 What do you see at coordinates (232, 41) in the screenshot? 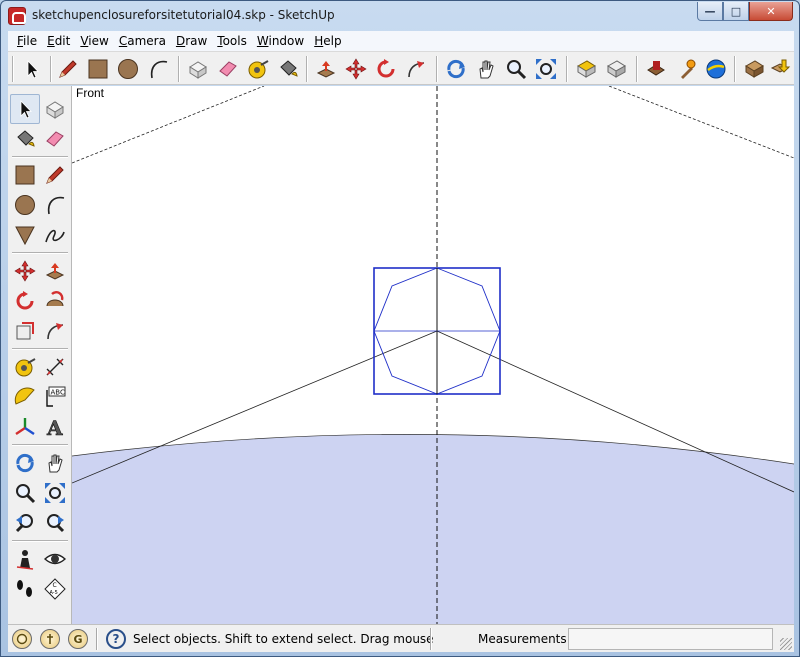
I see `menu-tools: Tools` at bounding box center [232, 41].